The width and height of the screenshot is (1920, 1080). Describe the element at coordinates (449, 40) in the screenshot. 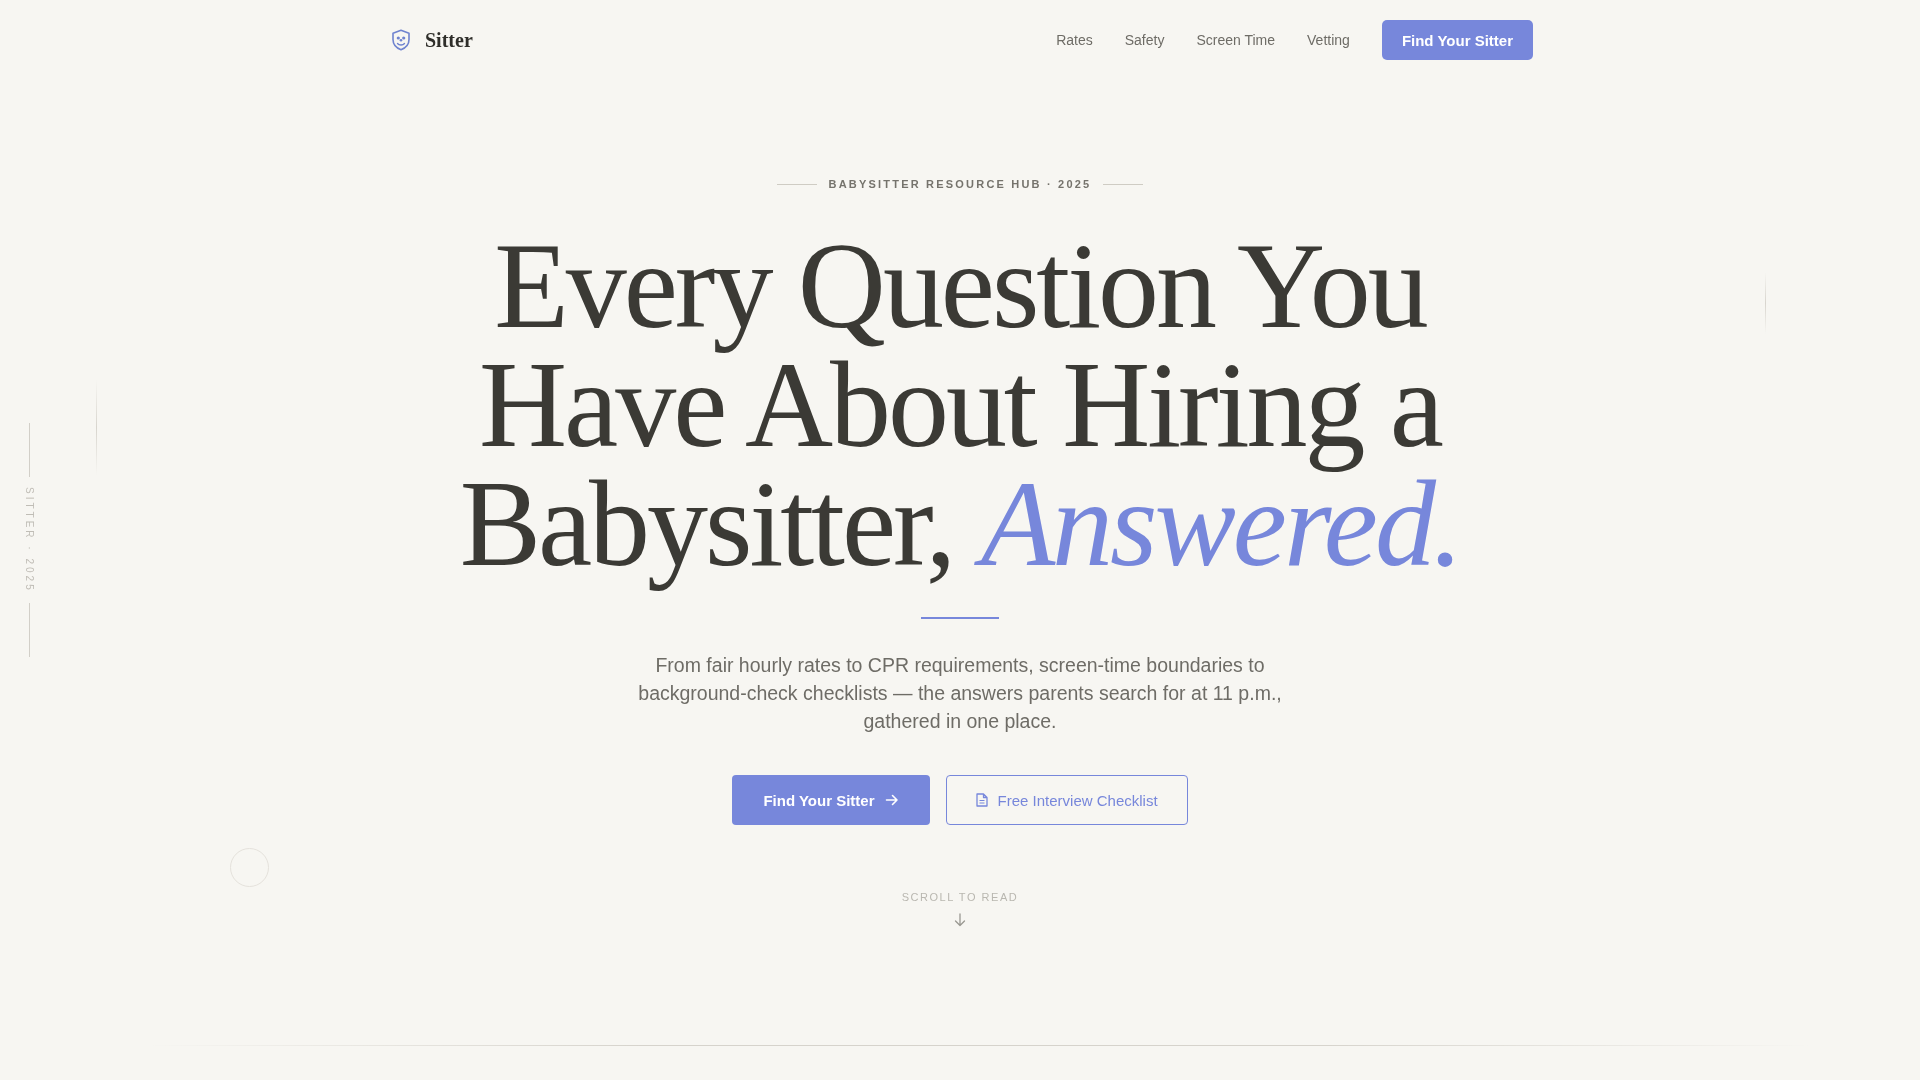

I see `brand-name: Sitter` at that location.